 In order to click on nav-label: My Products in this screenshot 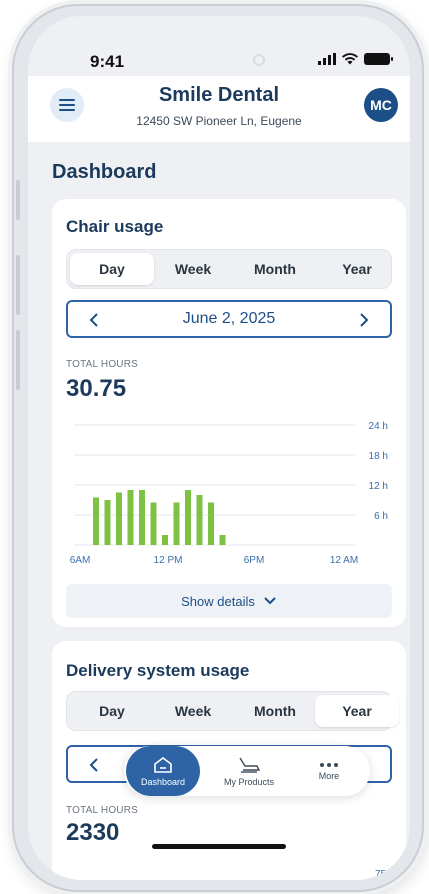, I will do `click(248, 781)`.